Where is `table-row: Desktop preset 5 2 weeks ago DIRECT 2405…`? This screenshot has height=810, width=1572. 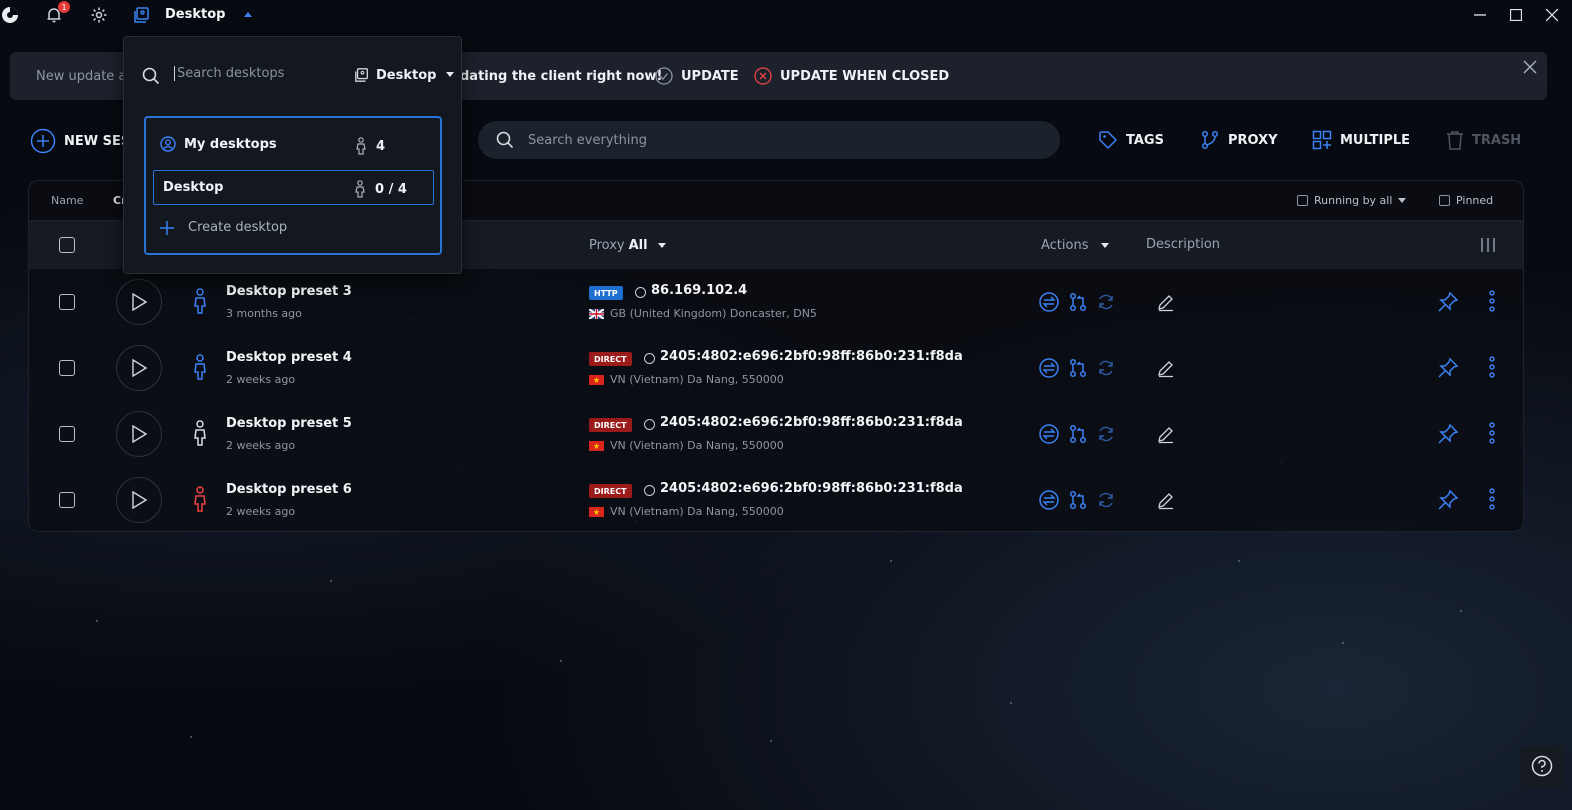 table-row: Desktop preset 5 2 weeks ago DIRECT 2405… is located at coordinates (776, 434).